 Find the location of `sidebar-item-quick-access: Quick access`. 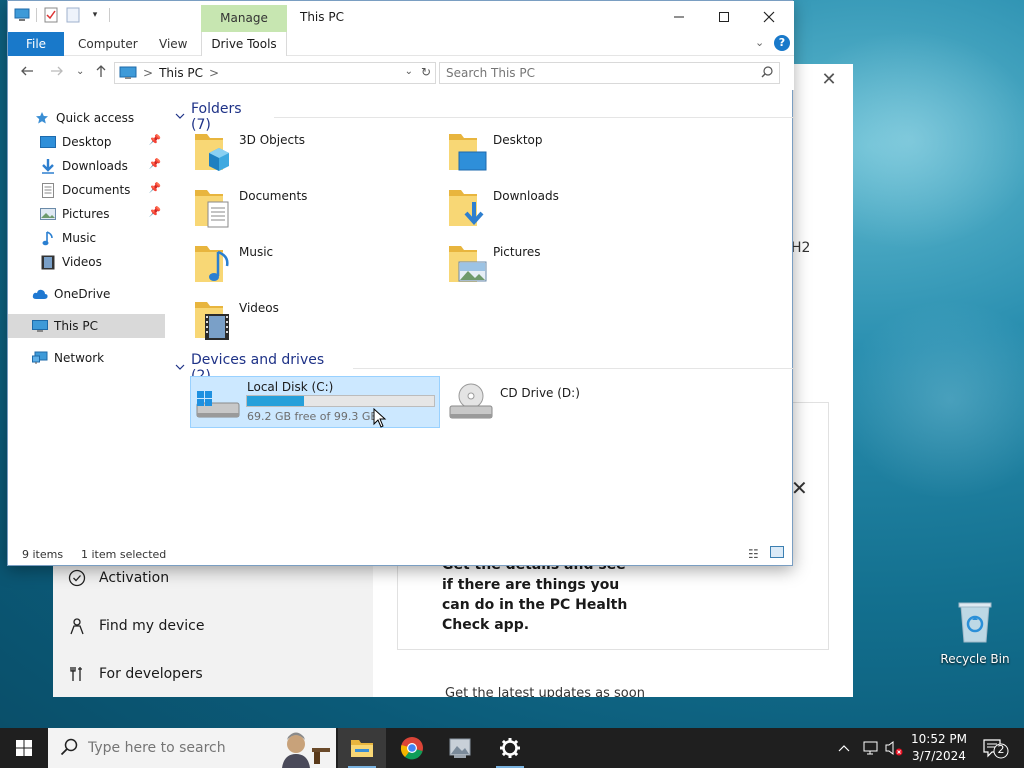

sidebar-item-quick-access: Quick access is located at coordinates (86, 118).